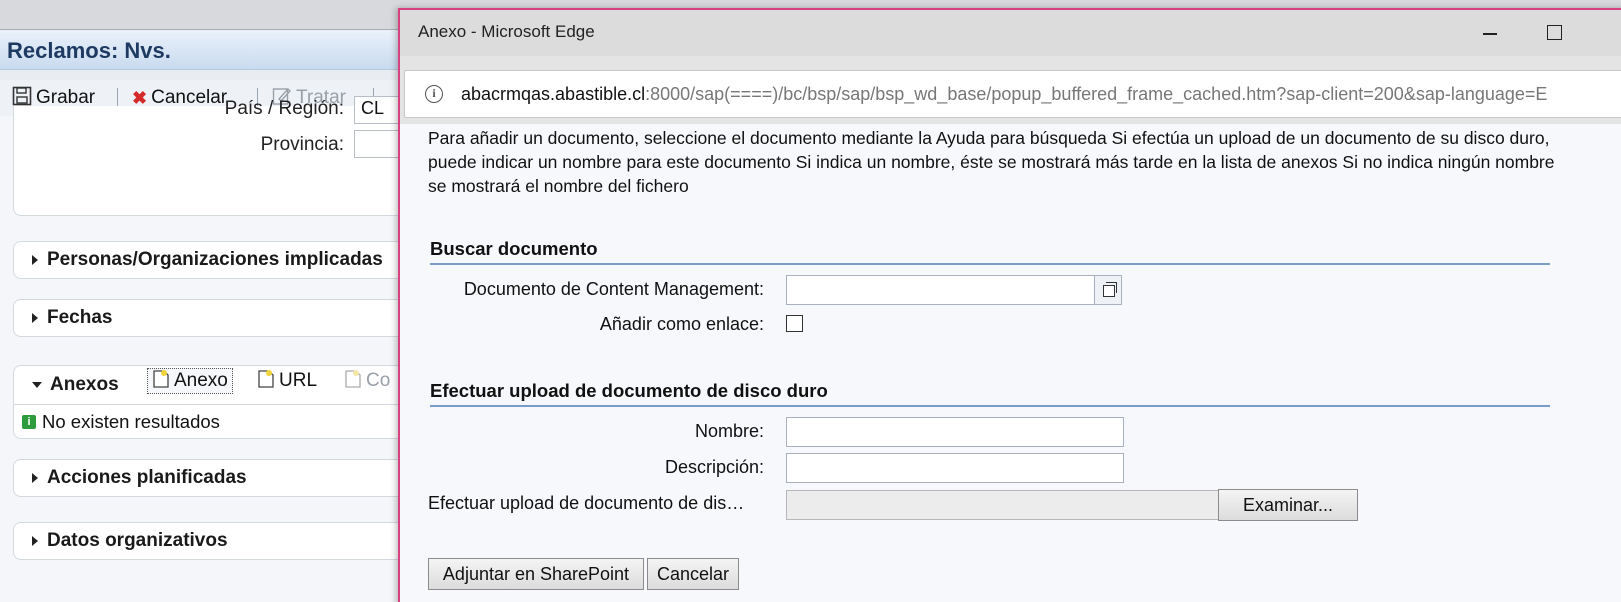 The width and height of the screenshot is (1621, 602). Describe the element at coordinates (223, 318) in the screenshot. I see `section-fechas: Fechas` at that location.